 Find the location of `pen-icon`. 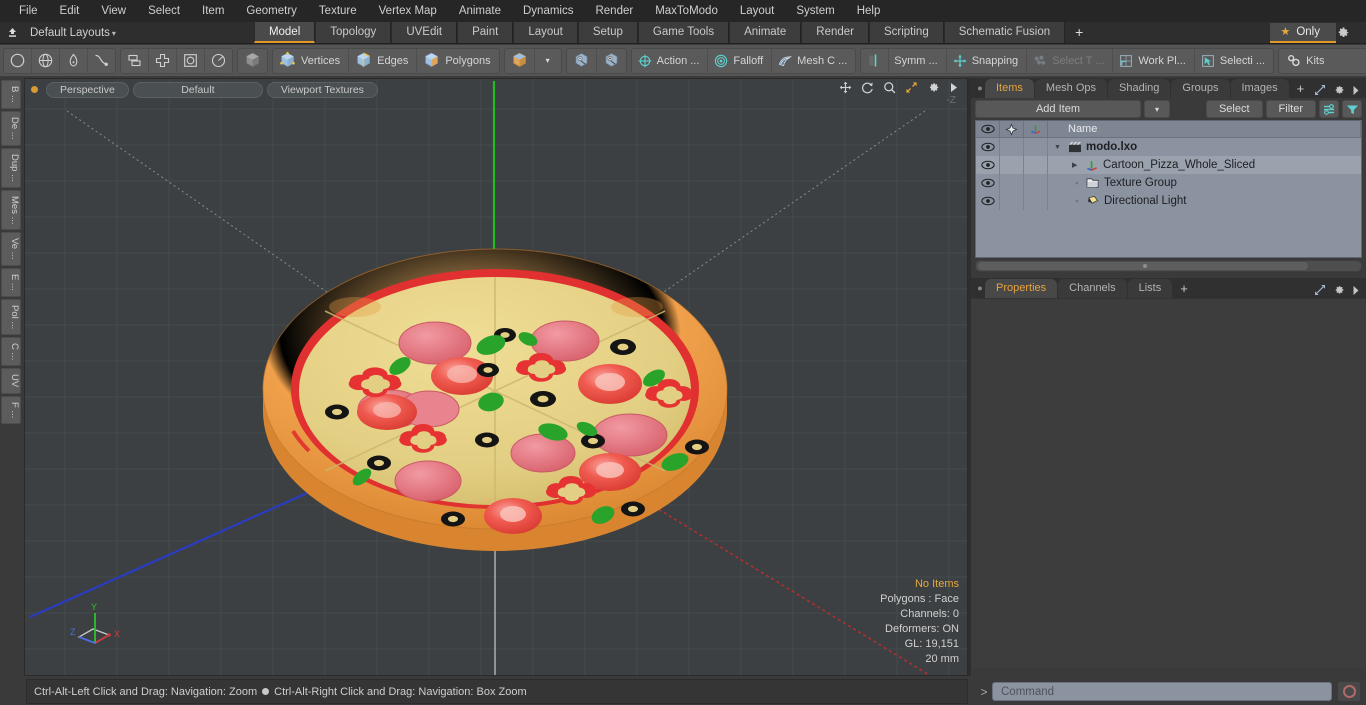

pen-icon is located at coordinates (74, 60).